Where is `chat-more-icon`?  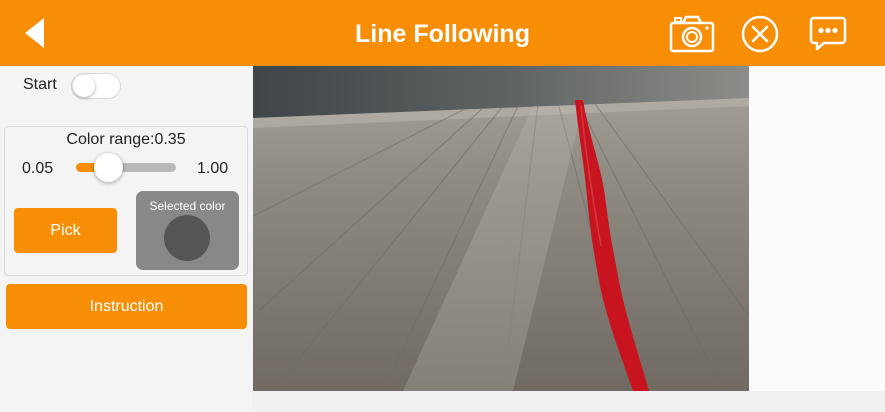 chat-more-icon is located at coordinates (828, 33).